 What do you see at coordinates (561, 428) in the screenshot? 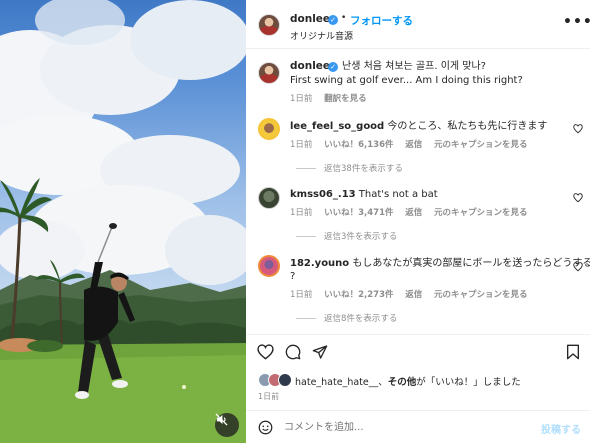
I see `post-comment-button: 投稿する` at bounding box center [561, 428].